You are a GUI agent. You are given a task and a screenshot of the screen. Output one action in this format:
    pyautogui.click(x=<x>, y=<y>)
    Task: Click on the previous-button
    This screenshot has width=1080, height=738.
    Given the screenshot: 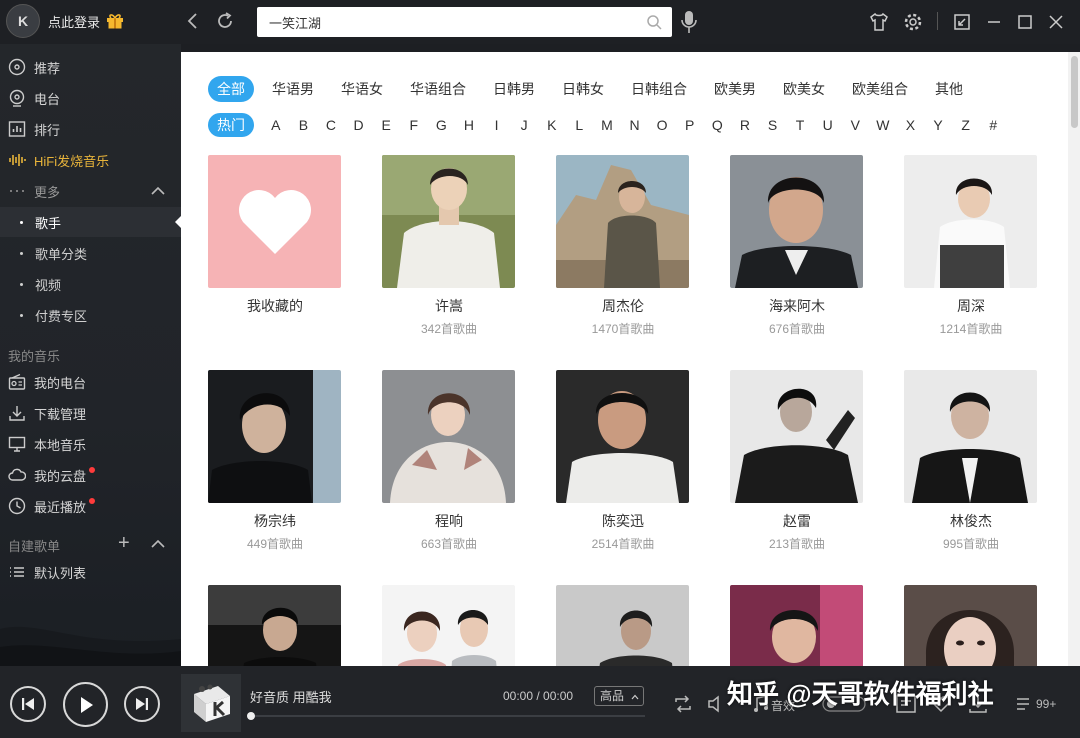 What is the action you would take?
    pyautogui.click(x=28, y=704)
    